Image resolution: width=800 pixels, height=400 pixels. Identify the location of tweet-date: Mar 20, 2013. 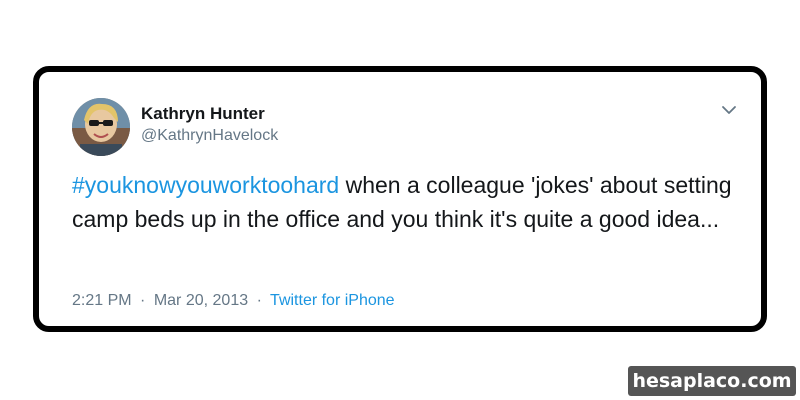
(201, 300).